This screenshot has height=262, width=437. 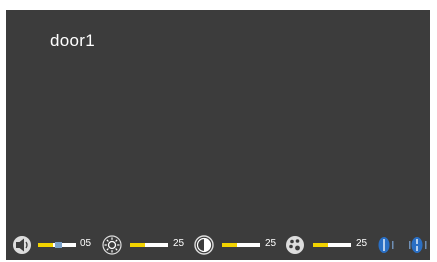 What do you see at coordinates (22, 245) in the screenshot?
I see `speaker-icon` at bounding box center [22, 245].